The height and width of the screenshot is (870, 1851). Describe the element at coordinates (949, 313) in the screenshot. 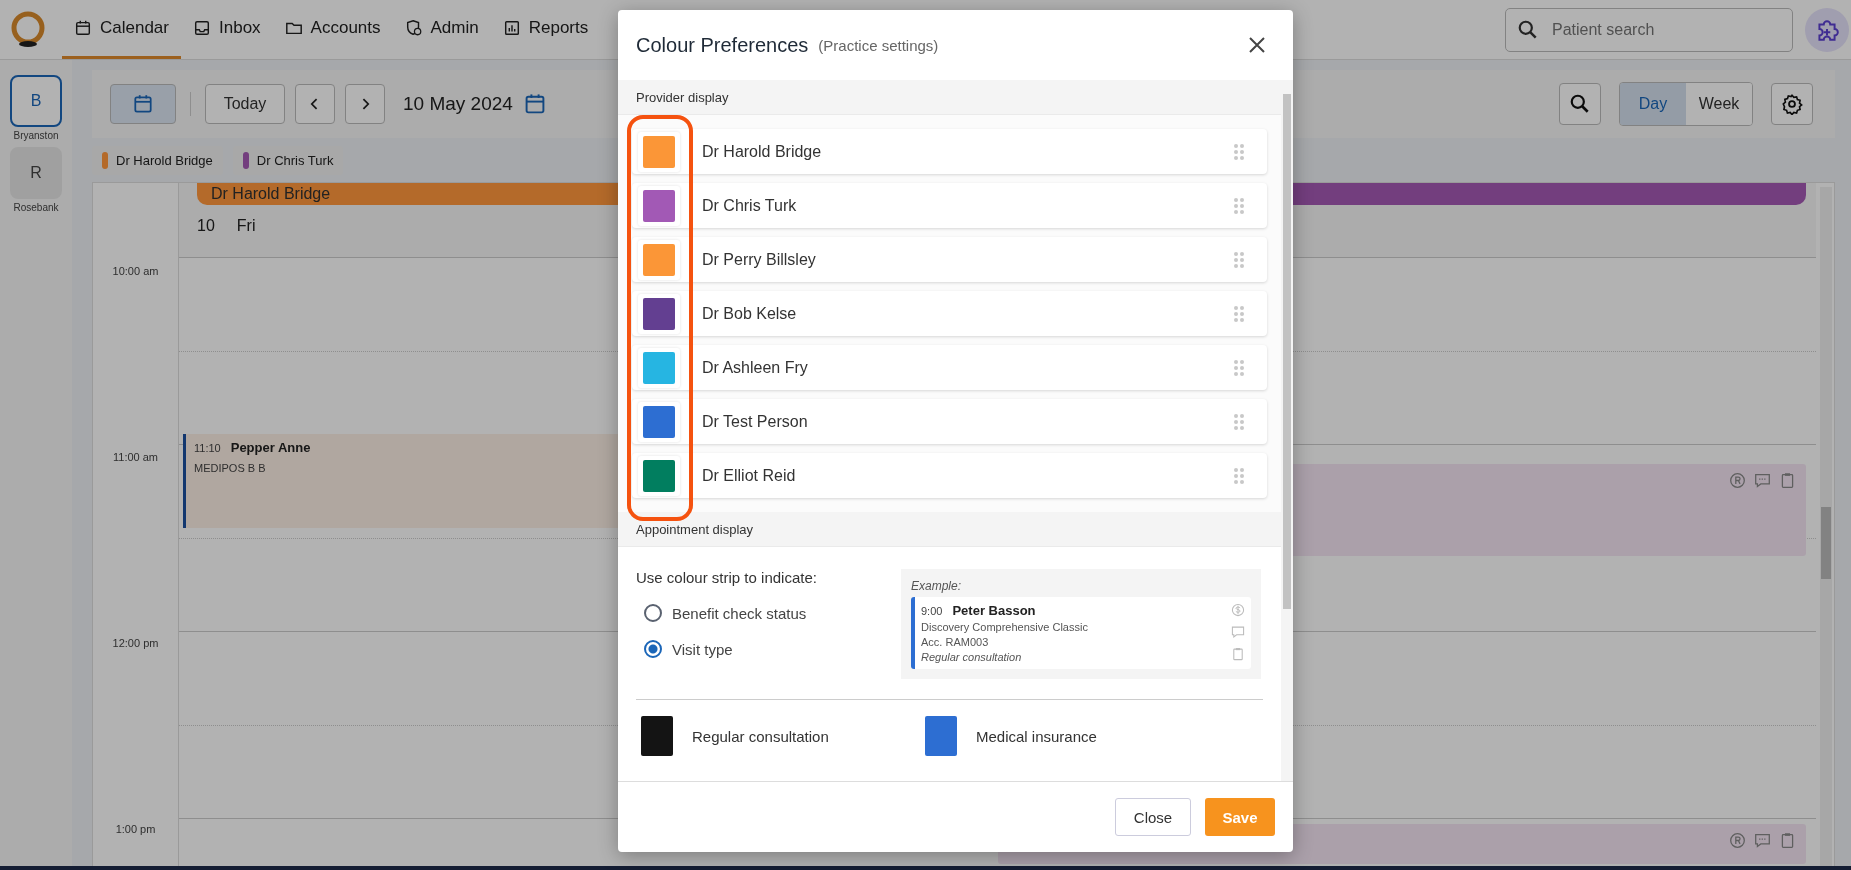

I see `provider-row: Dr Bob Kelse` at that location.